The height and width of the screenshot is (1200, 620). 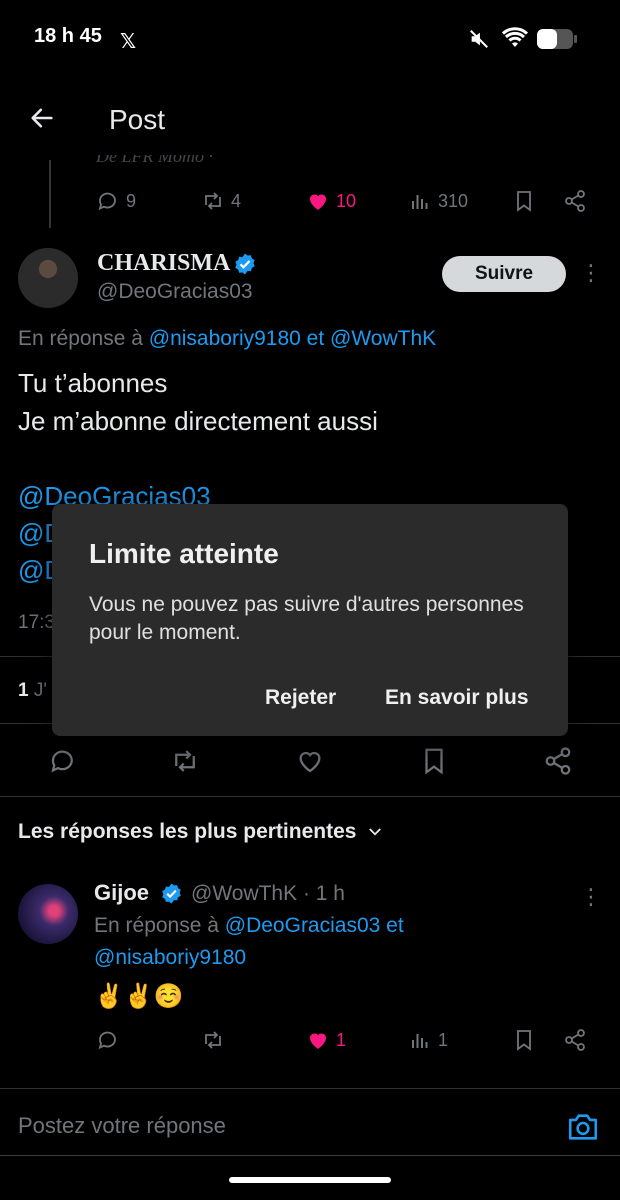 I want to click on heart-icon, so click(x=310, y=762).